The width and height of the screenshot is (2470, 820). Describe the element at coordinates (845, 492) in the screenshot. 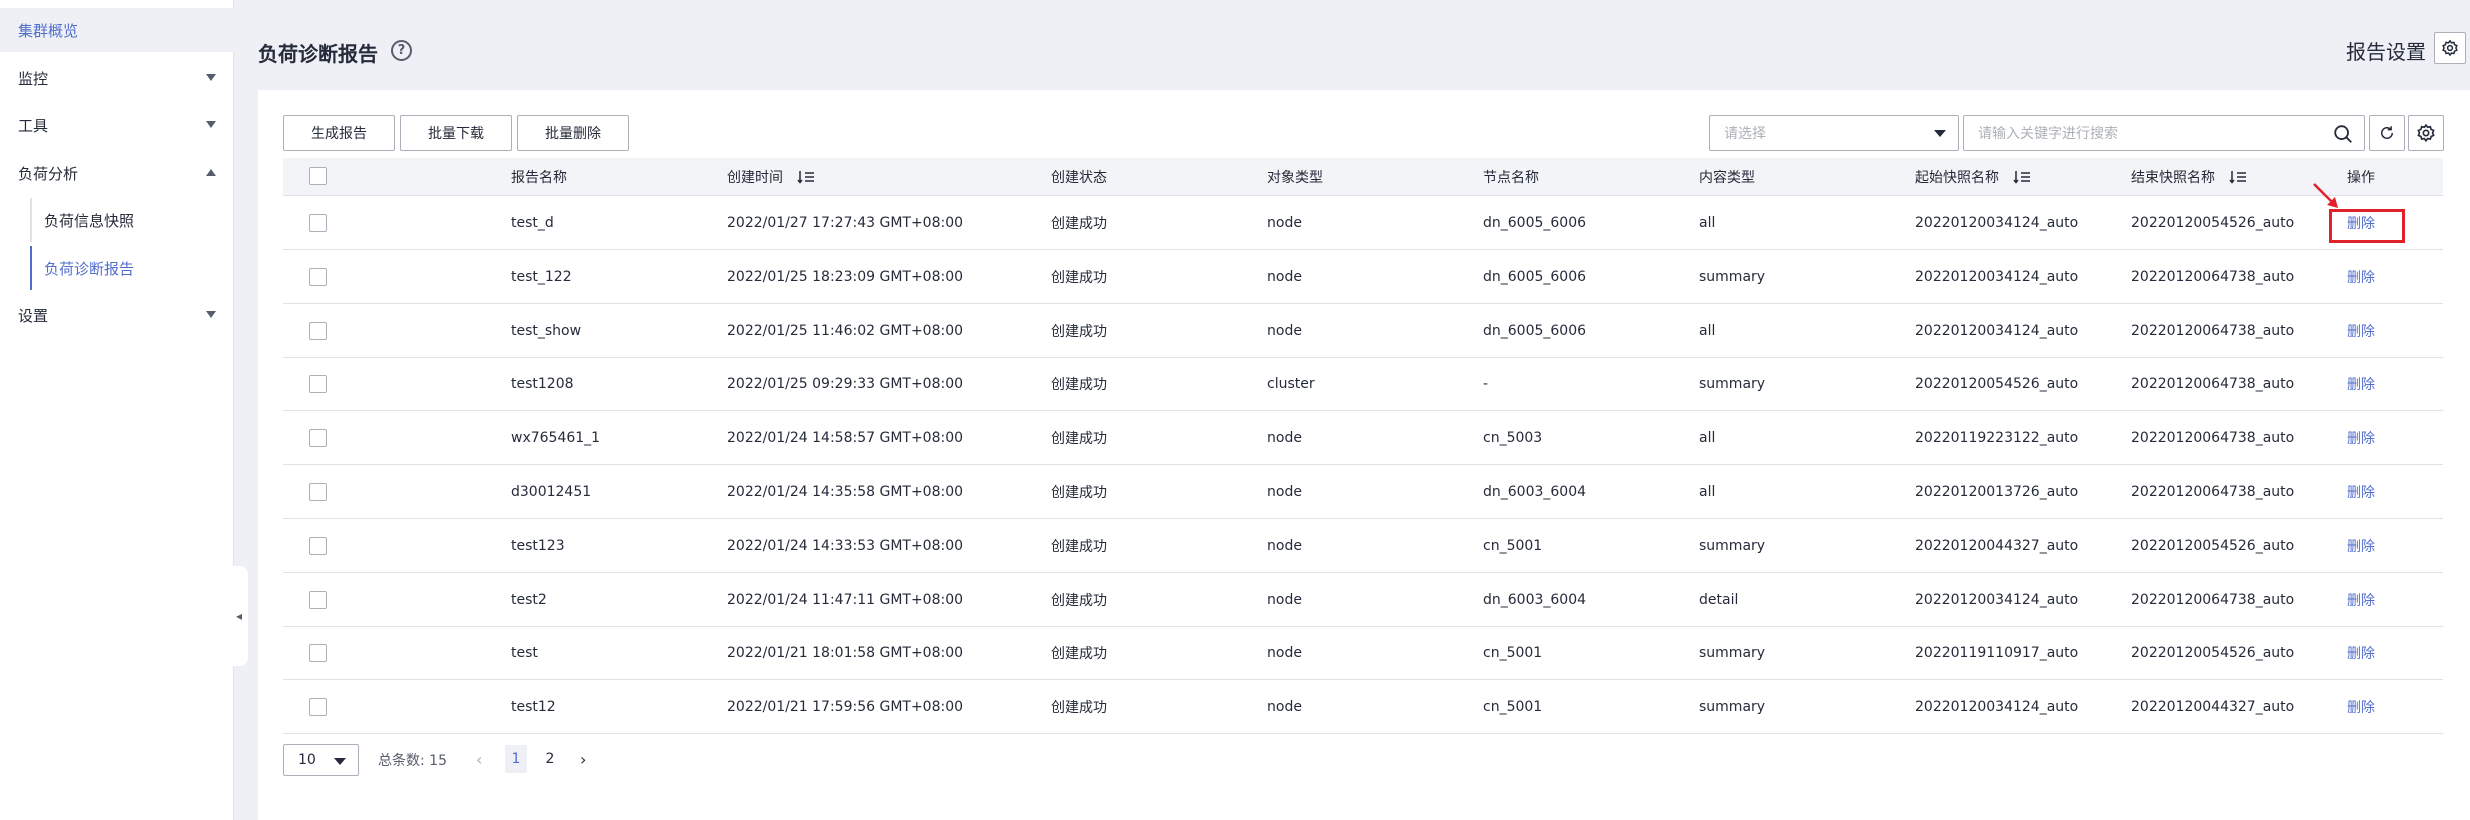

I see `cell-create-time: 2022/01/24 14:35:58 GMT+08:00` at that location.